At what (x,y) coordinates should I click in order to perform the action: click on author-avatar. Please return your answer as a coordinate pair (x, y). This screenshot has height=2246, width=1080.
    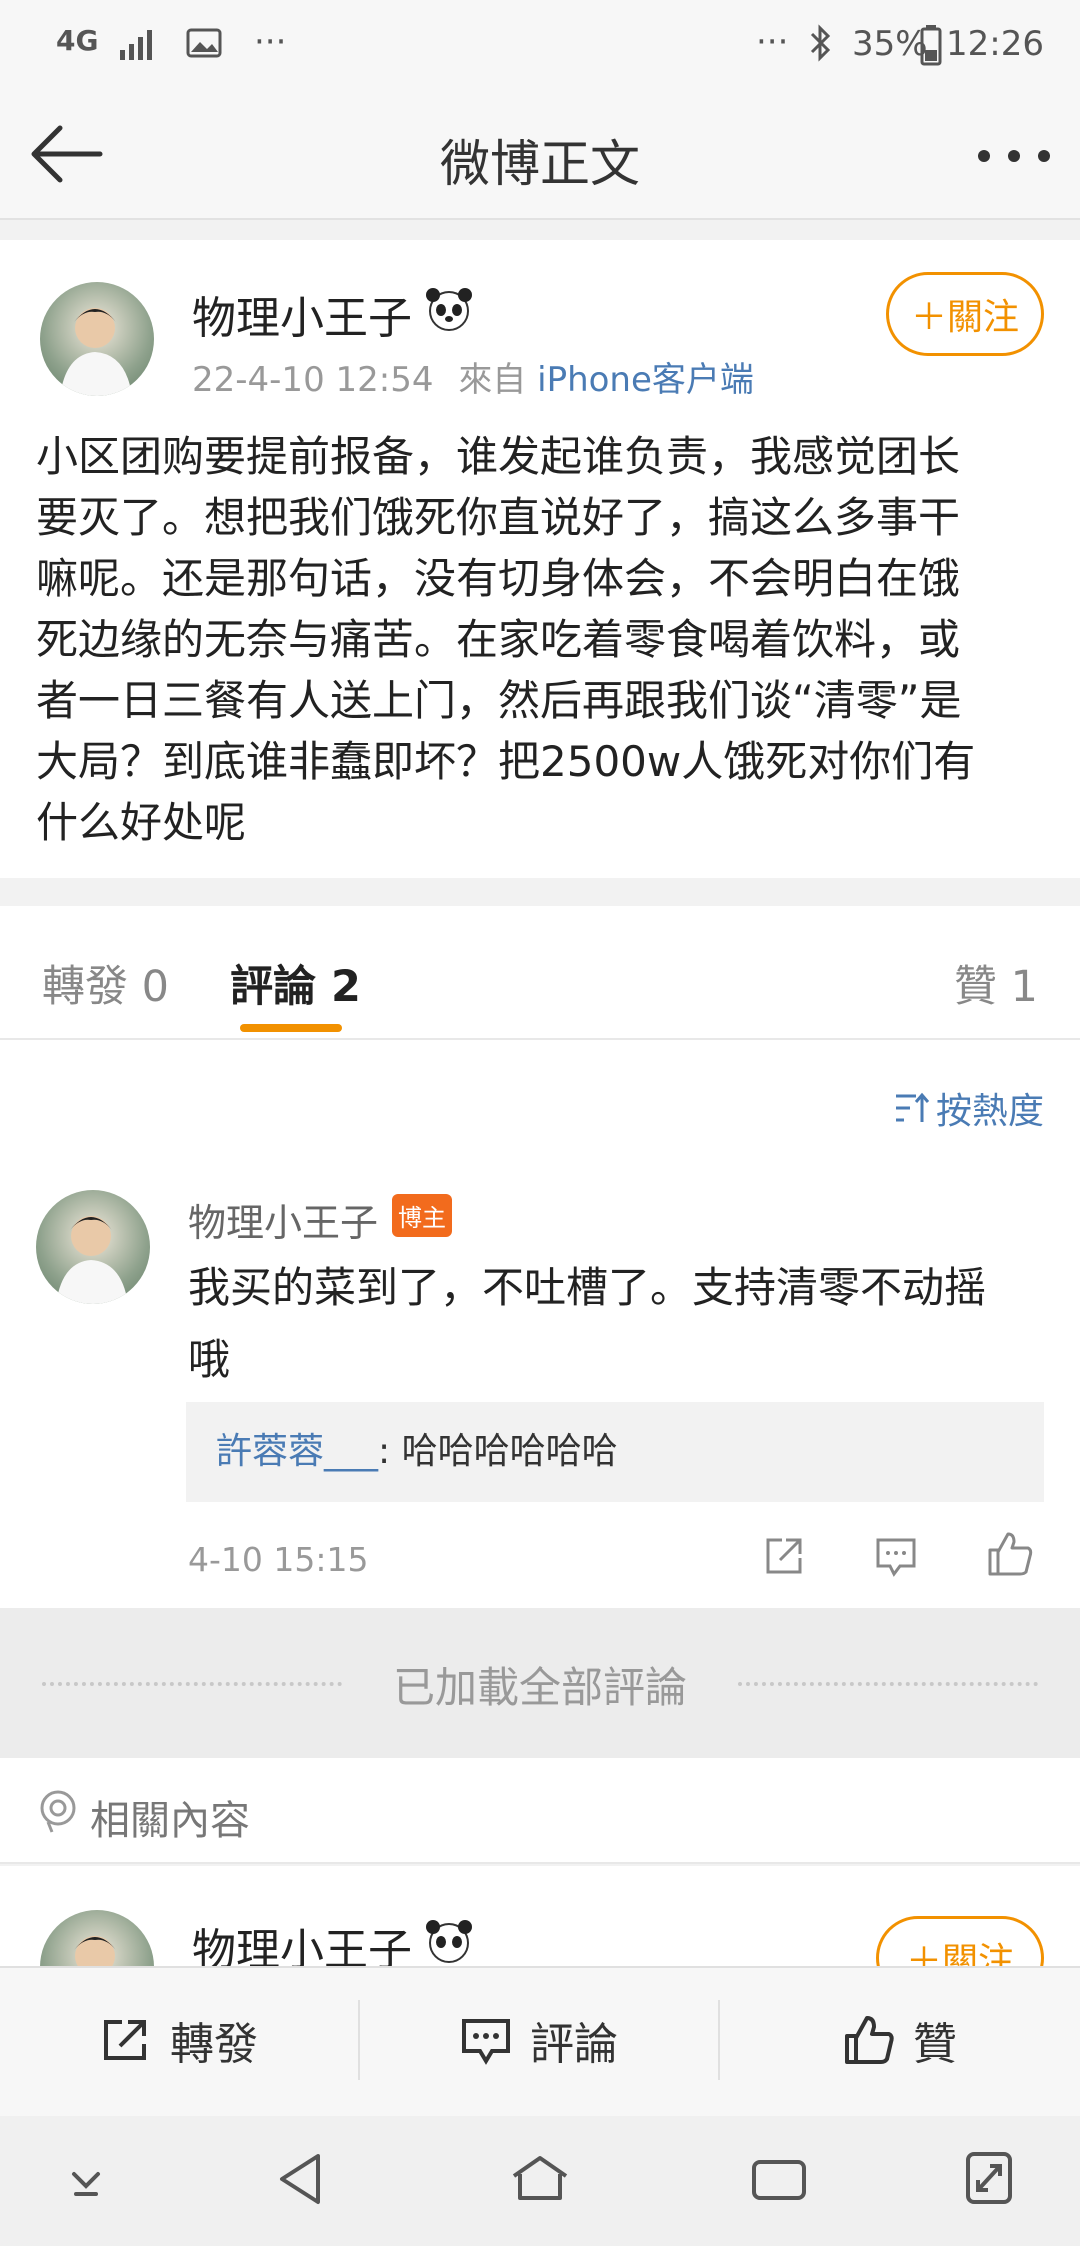
    Looking at the image, I should click on (97, 339).